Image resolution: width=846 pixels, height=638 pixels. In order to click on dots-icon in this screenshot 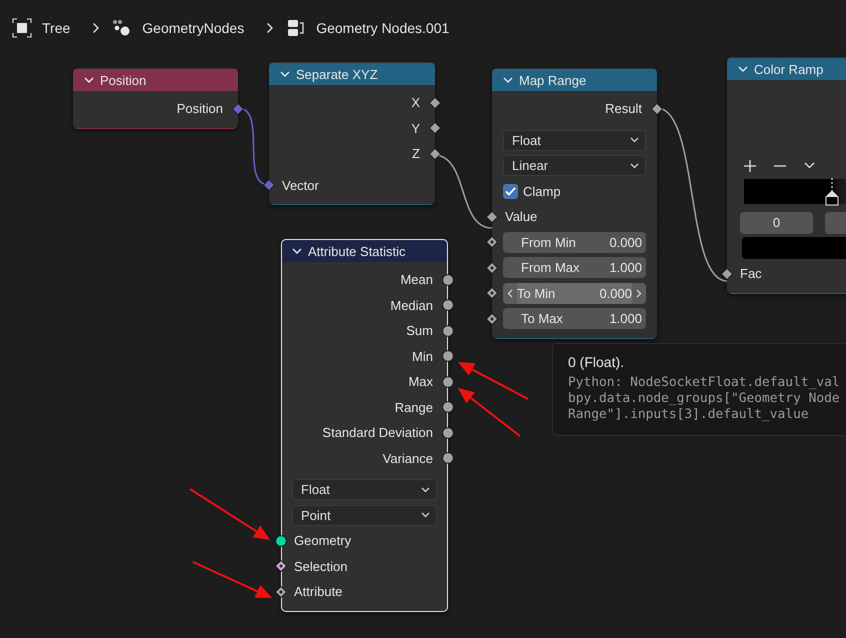, I will do `click(122, 28)`.